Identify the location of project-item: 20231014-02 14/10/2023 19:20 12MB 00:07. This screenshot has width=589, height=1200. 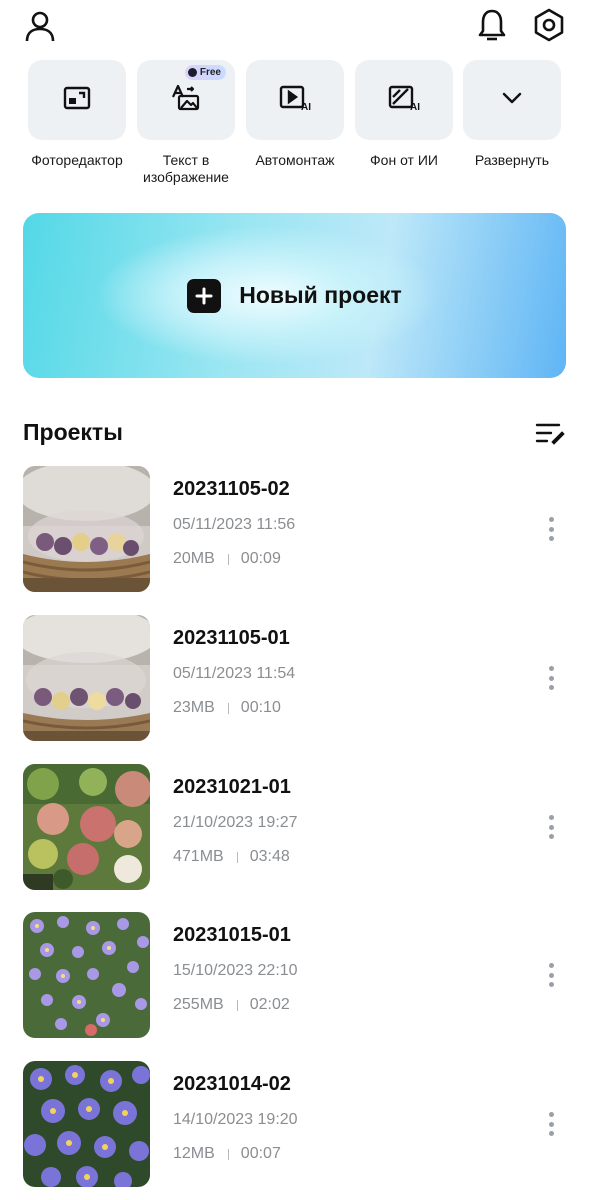
(294, 1124).